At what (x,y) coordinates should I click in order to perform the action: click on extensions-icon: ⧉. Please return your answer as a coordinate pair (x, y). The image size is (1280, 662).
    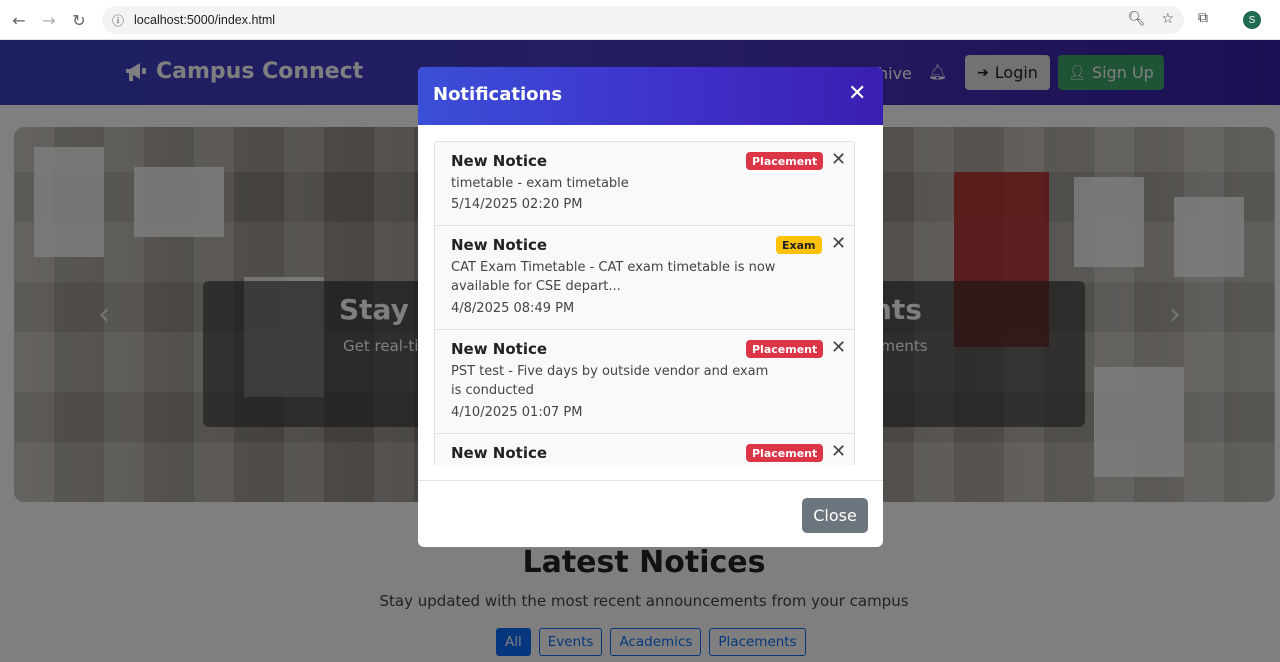
    Looking at the image, I should click on (1207, 19).